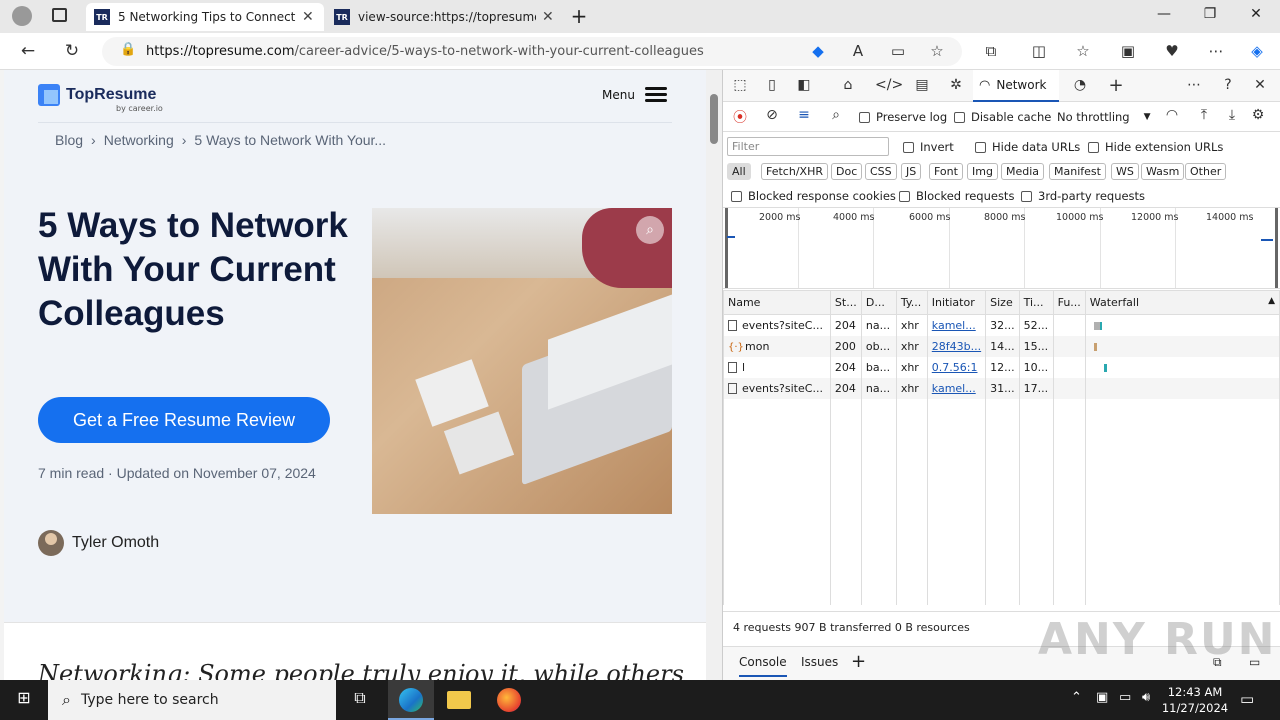 The height and width of the screenshot is (720, 1280). I want to click on edge-taskbar-button, so click(411, 700).